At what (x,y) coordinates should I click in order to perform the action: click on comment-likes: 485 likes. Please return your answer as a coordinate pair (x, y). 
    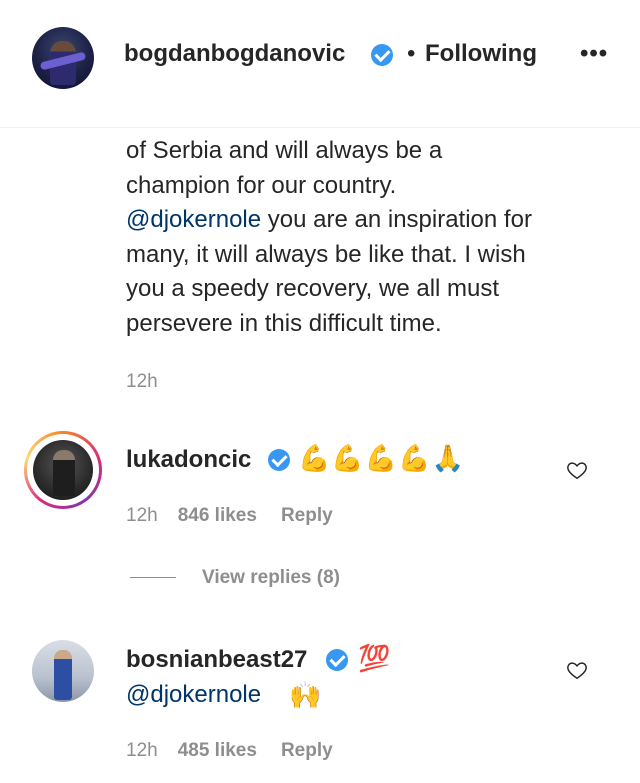
    Looking at the image, I should click on (217, 750).